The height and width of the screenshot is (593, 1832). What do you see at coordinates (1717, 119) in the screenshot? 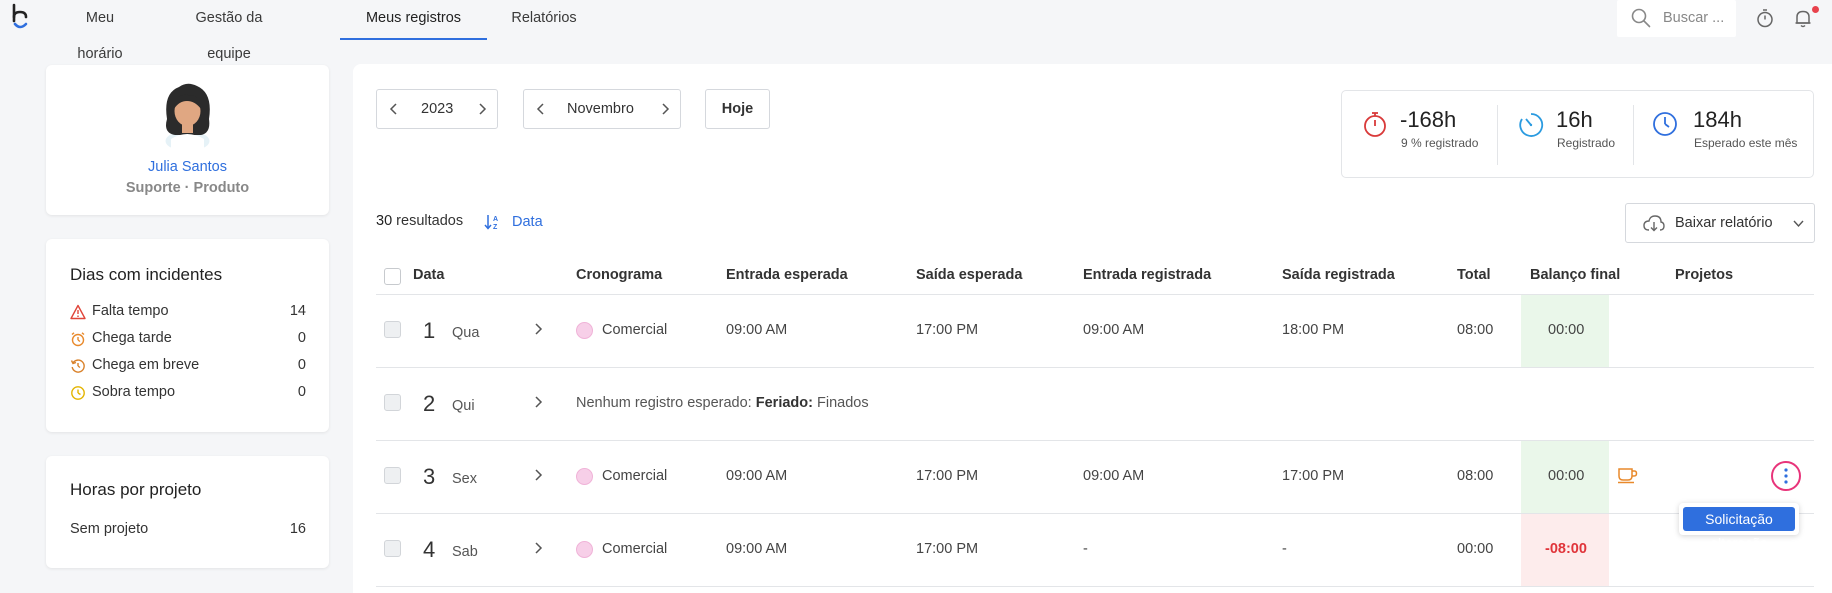
I see `stat-expected-value: 184h` at bounding box center [1717, 119].